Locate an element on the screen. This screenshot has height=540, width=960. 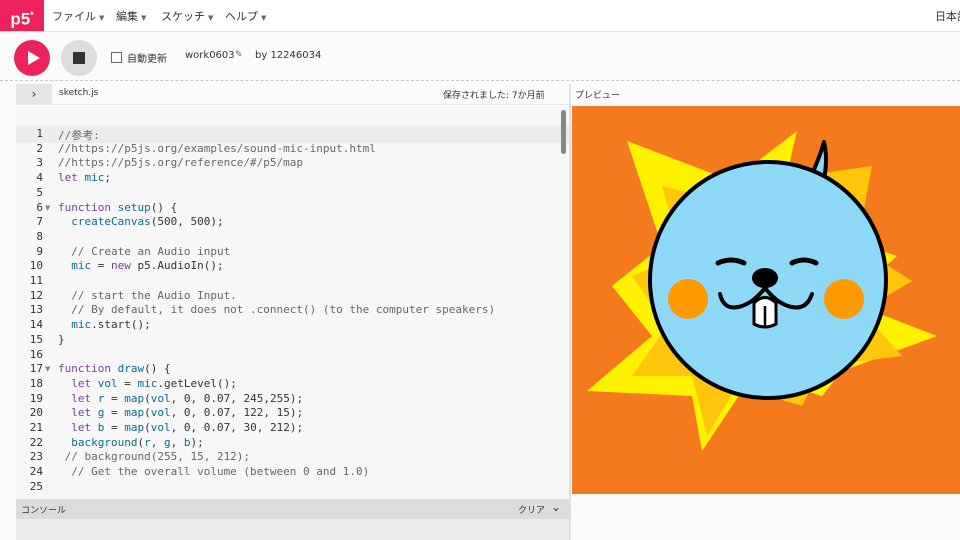
line-number: 11 is located at coordinates (36, 280).